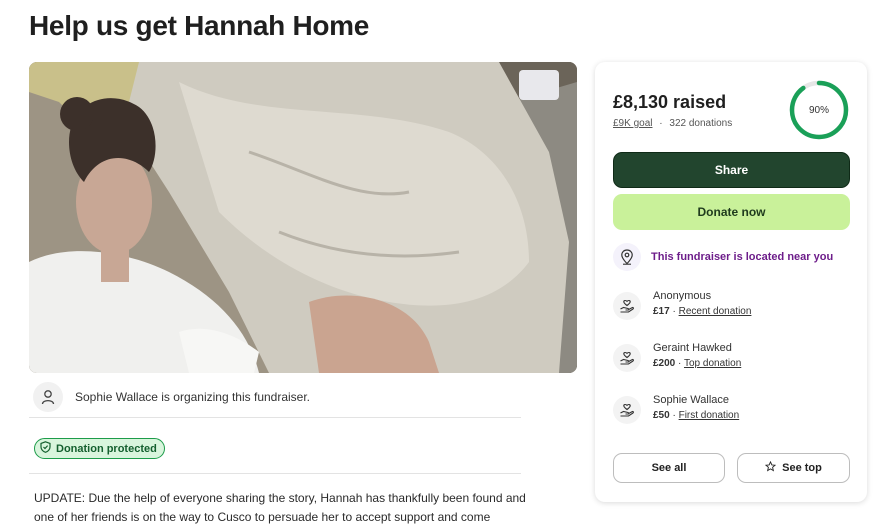 The image size is (882, 526). Describe the element at coordinates (682, 305) in the screenshot. I see `donation-item: Anonymous £17 · Recent donation` at that location.